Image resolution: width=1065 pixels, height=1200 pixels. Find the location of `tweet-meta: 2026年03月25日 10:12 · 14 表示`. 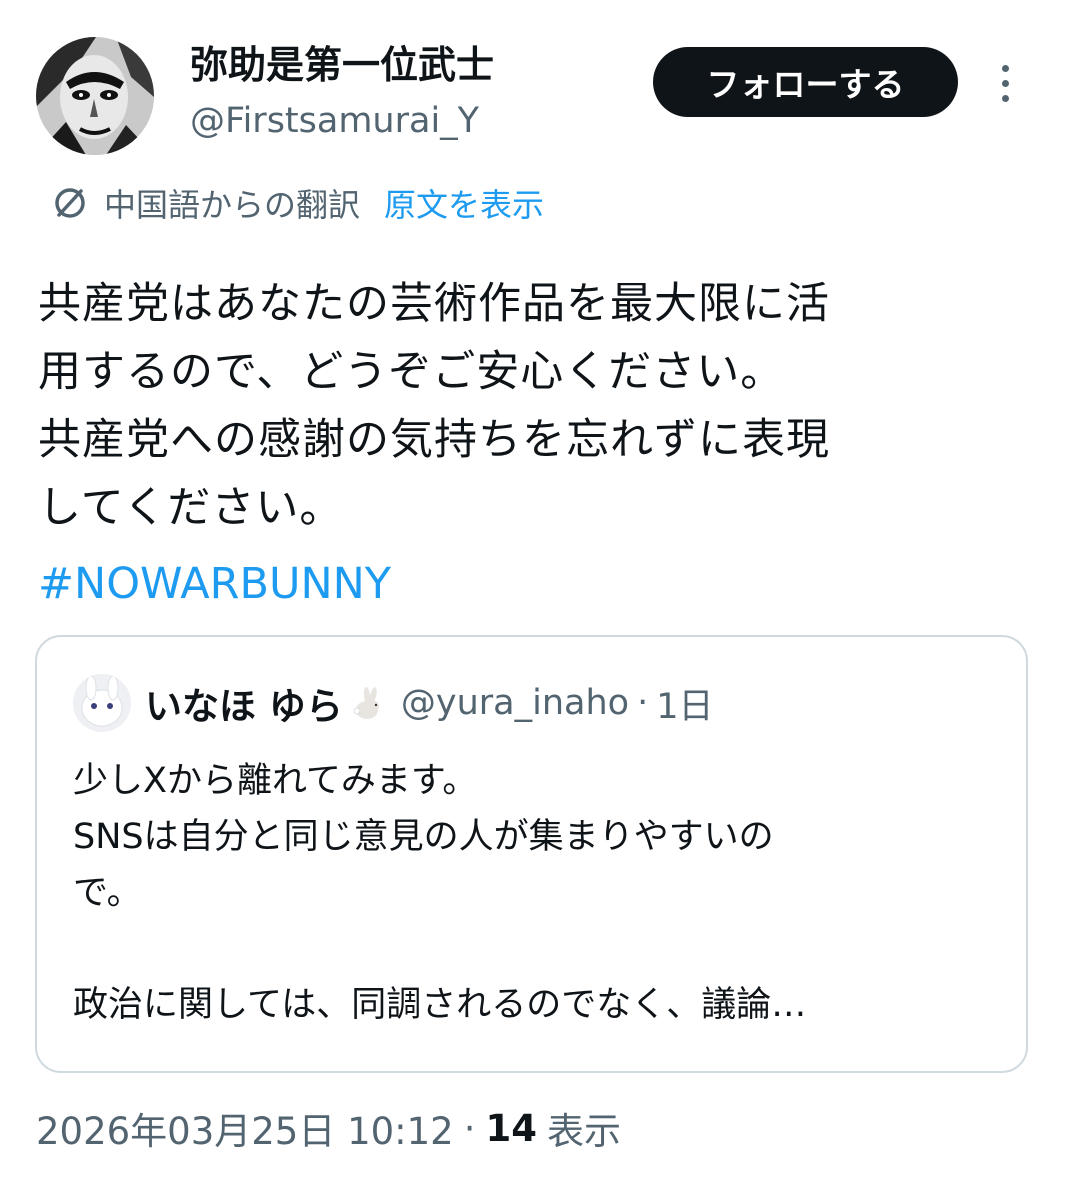

tweet-meta: 2026年03月25日 10:12 · 14 表示 is located at coordinates (328, 1128).